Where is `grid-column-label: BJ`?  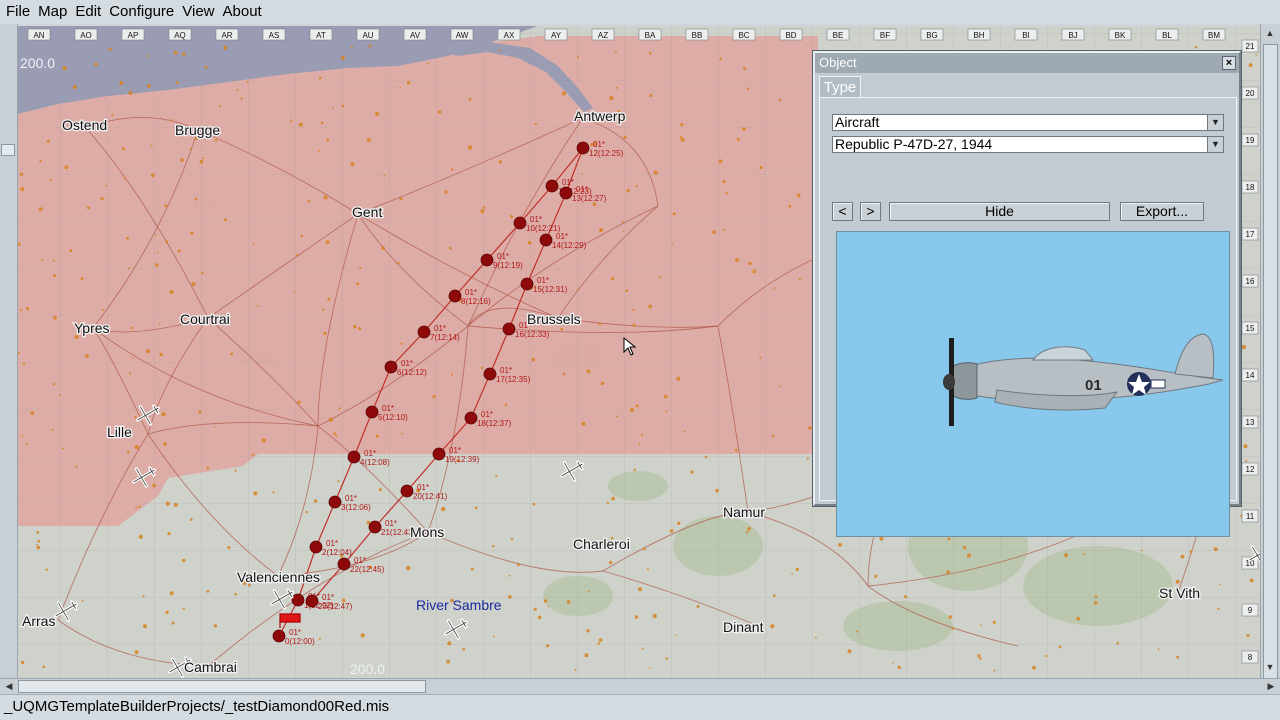
grid-column-label: BJ is located at coordinates (1072, 35).